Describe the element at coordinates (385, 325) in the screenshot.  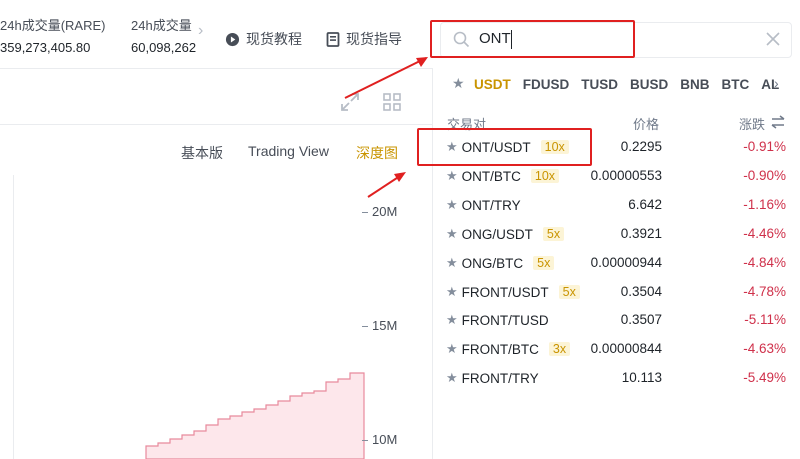
I see `y-tick-15m: 15M` at that location.